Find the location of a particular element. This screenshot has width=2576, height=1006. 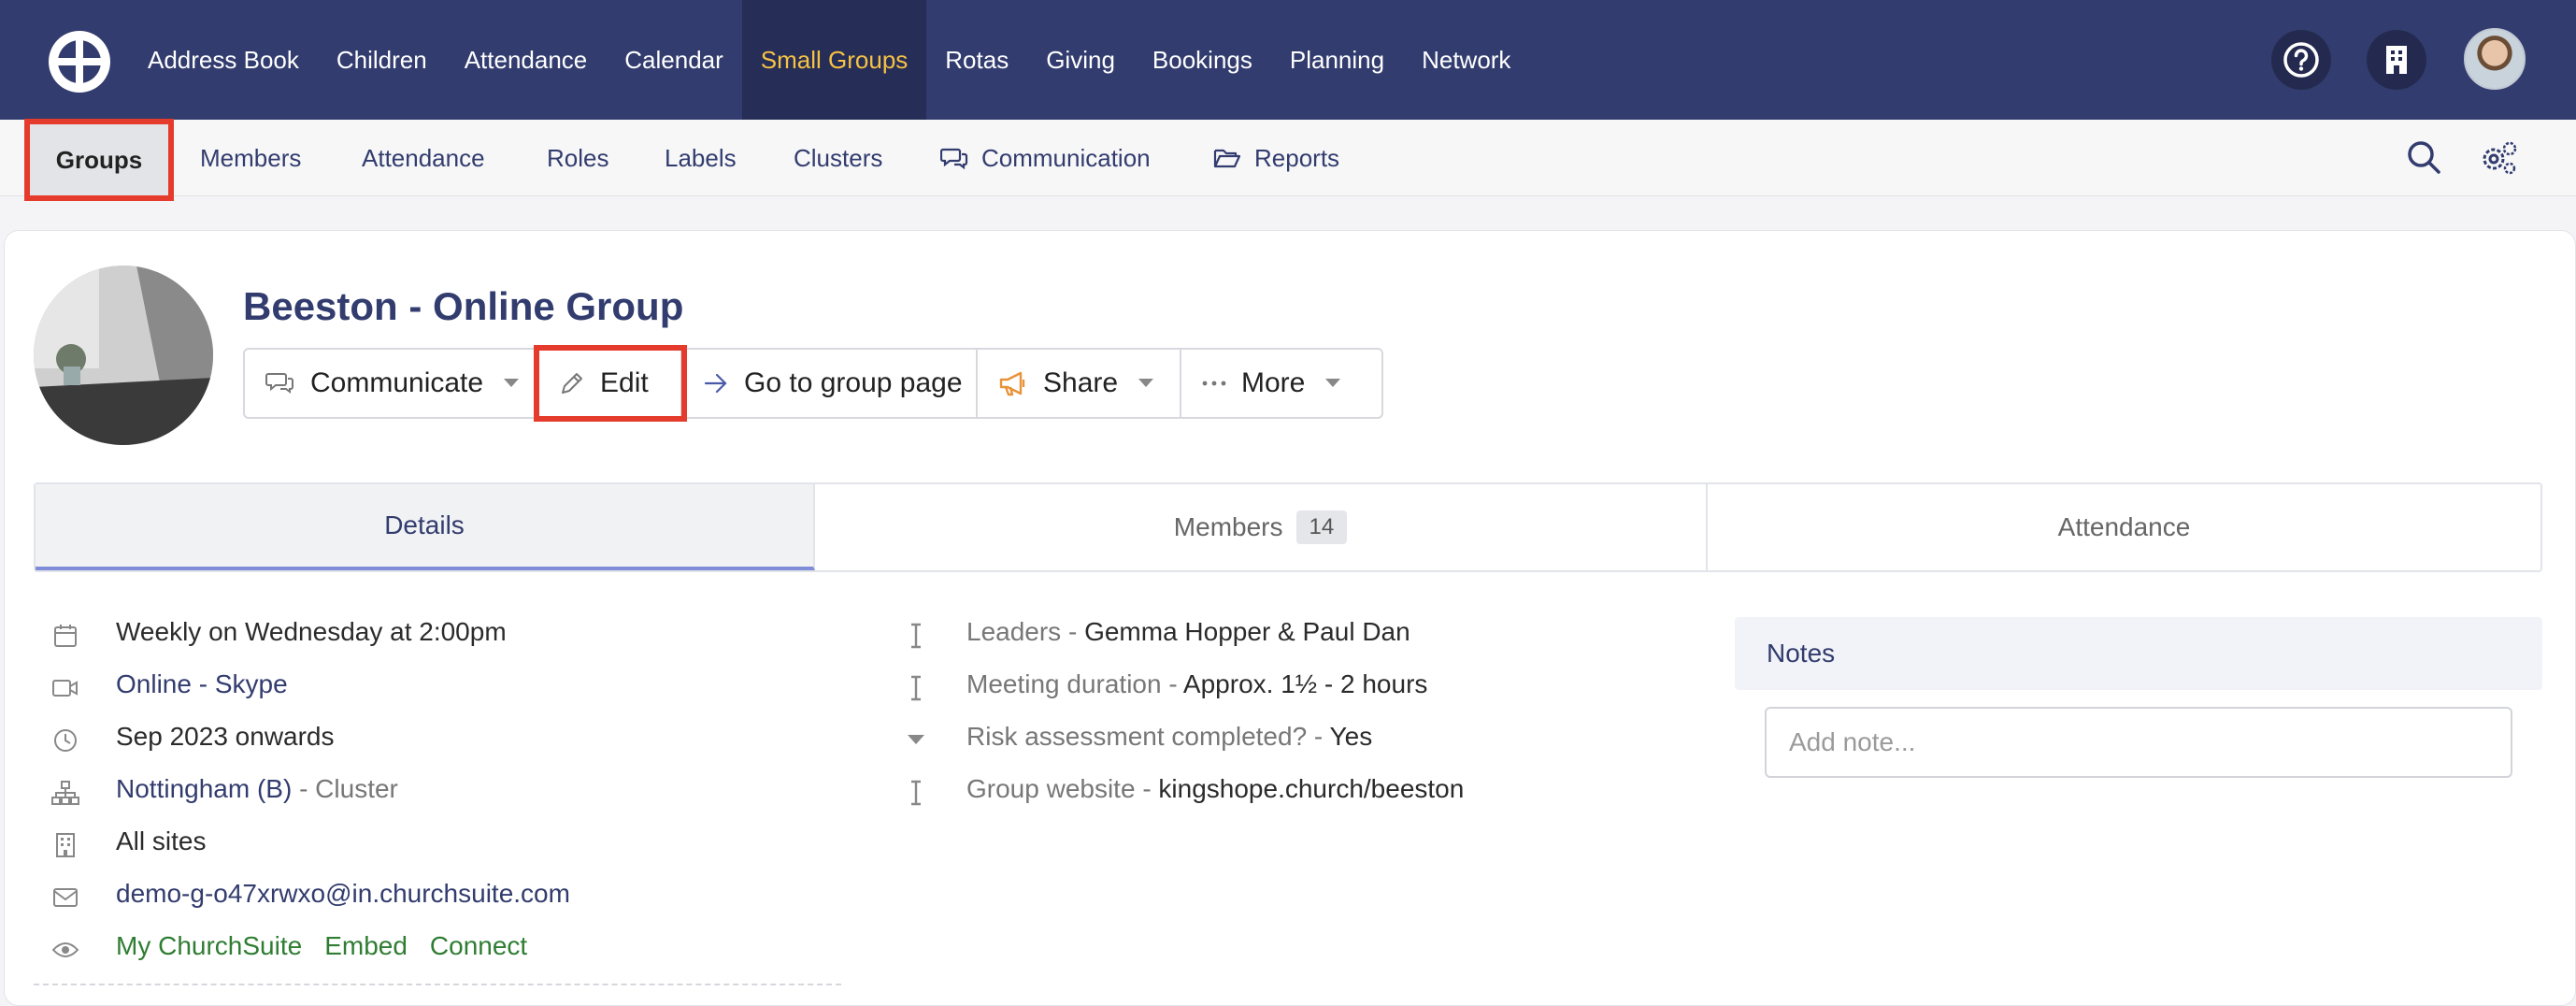

visibility-connect: Connect is located at coordinates (478, 945).